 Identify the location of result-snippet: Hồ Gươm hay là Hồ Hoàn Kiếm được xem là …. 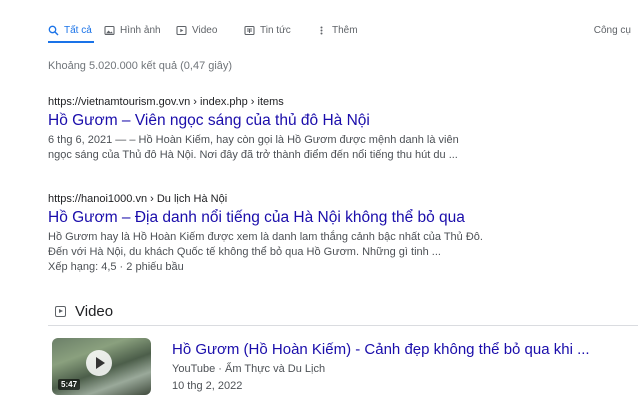
(335, 245).